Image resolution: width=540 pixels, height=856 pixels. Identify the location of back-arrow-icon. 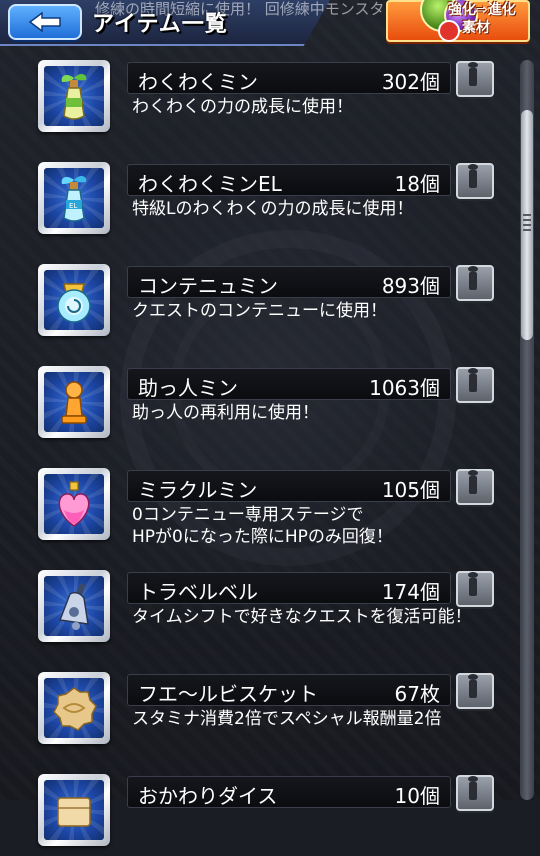
(44, 22).